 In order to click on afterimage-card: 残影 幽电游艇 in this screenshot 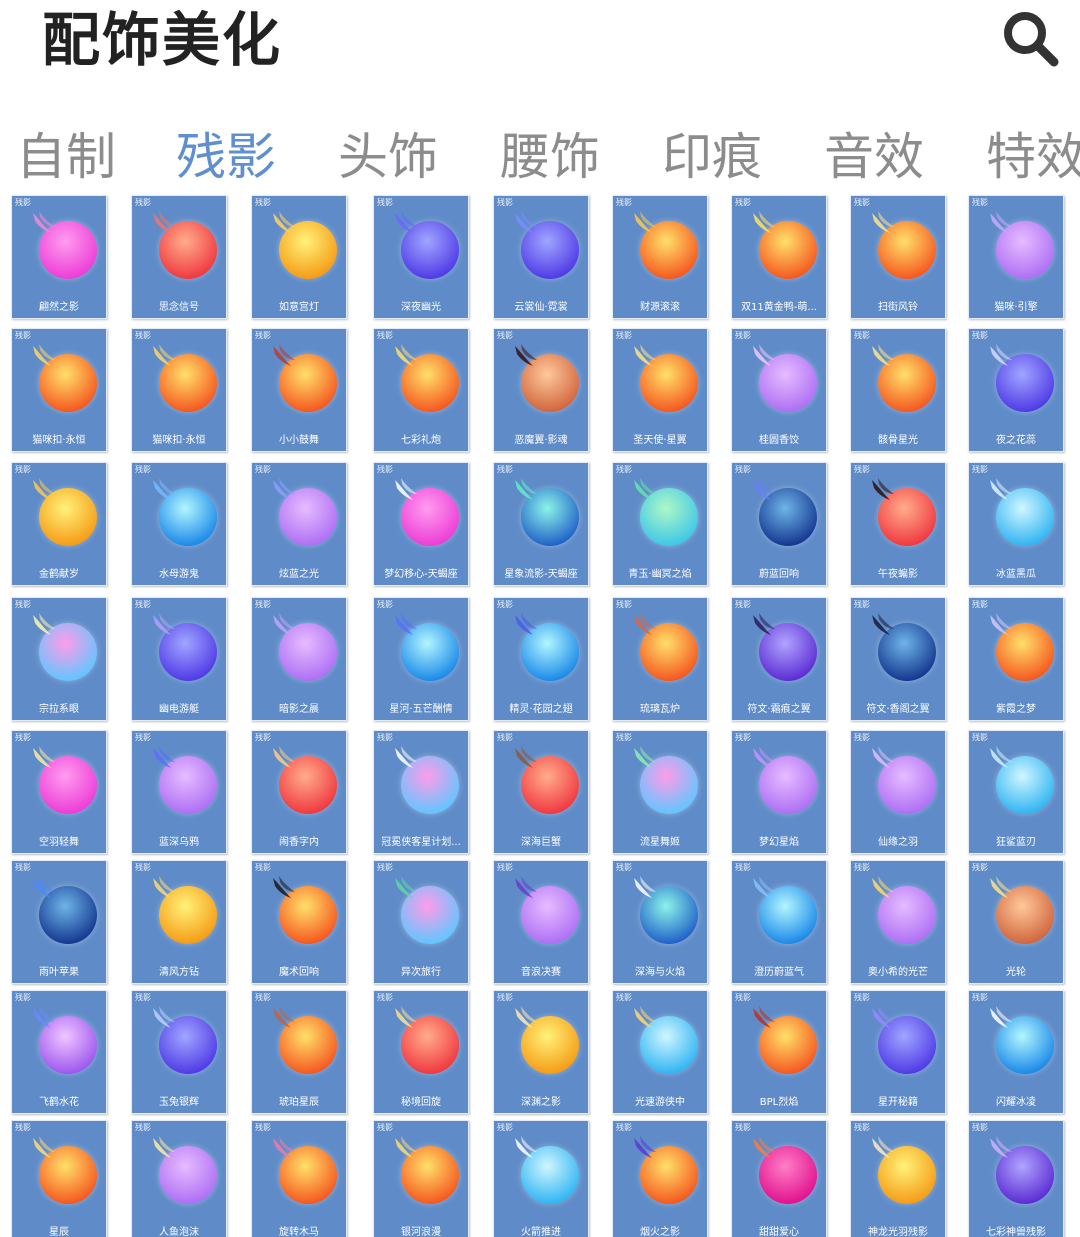, I will do `click(179, 659)`.